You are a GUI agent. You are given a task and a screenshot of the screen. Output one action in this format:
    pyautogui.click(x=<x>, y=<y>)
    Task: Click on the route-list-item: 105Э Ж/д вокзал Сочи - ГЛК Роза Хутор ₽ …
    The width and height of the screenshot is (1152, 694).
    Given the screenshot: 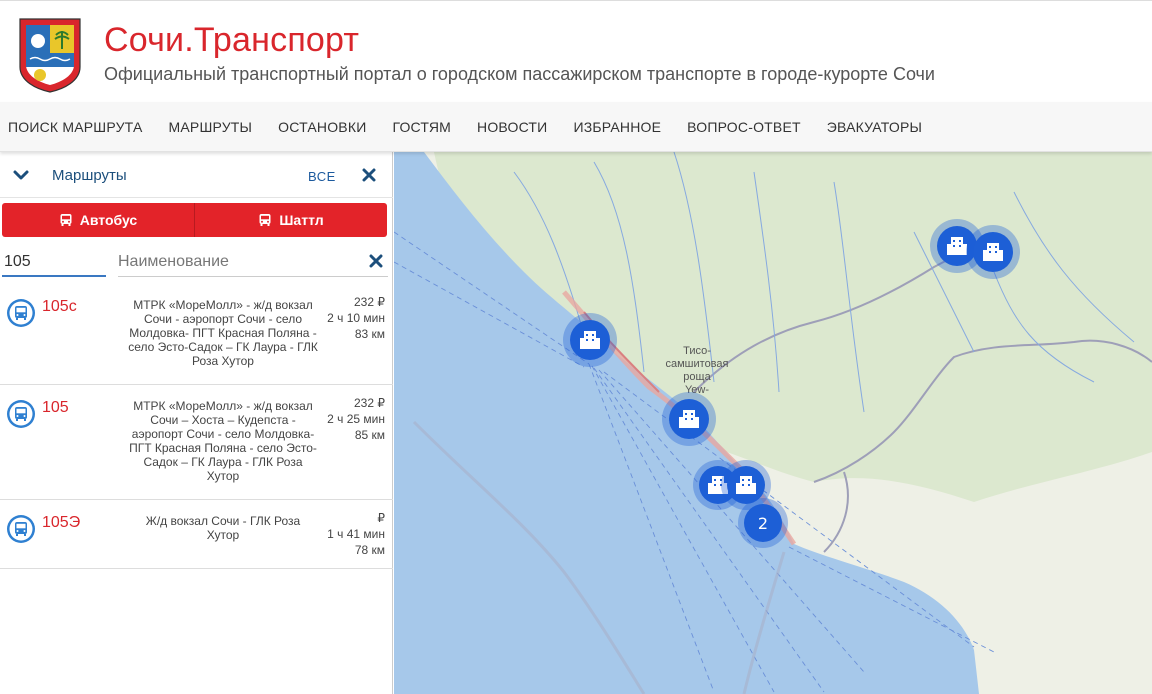 What is the action you would take?
    pyautogui.click(x=196, y=534)
    